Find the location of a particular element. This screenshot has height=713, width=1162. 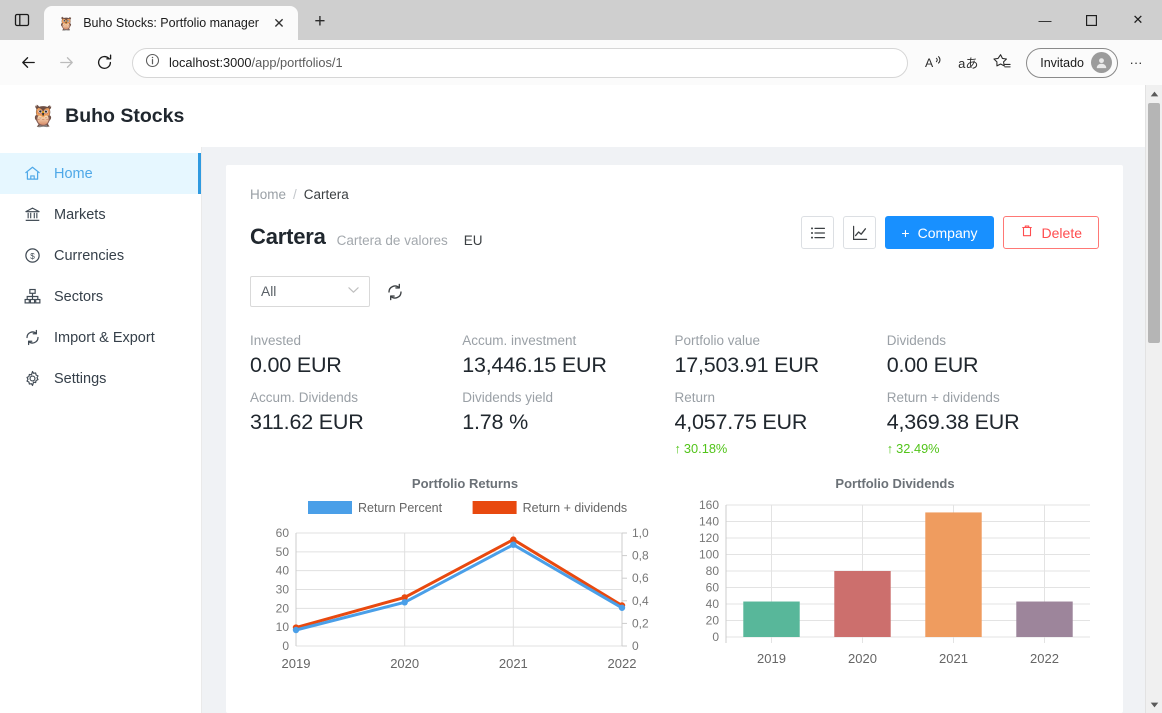

sidebar-item-currencies: $ Currencies is located at coordinates (100, 255).